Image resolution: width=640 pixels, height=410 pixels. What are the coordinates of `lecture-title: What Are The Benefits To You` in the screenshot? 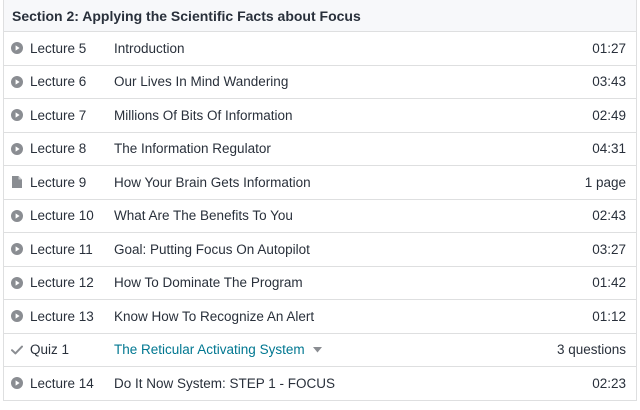 It's located at (203, 216).